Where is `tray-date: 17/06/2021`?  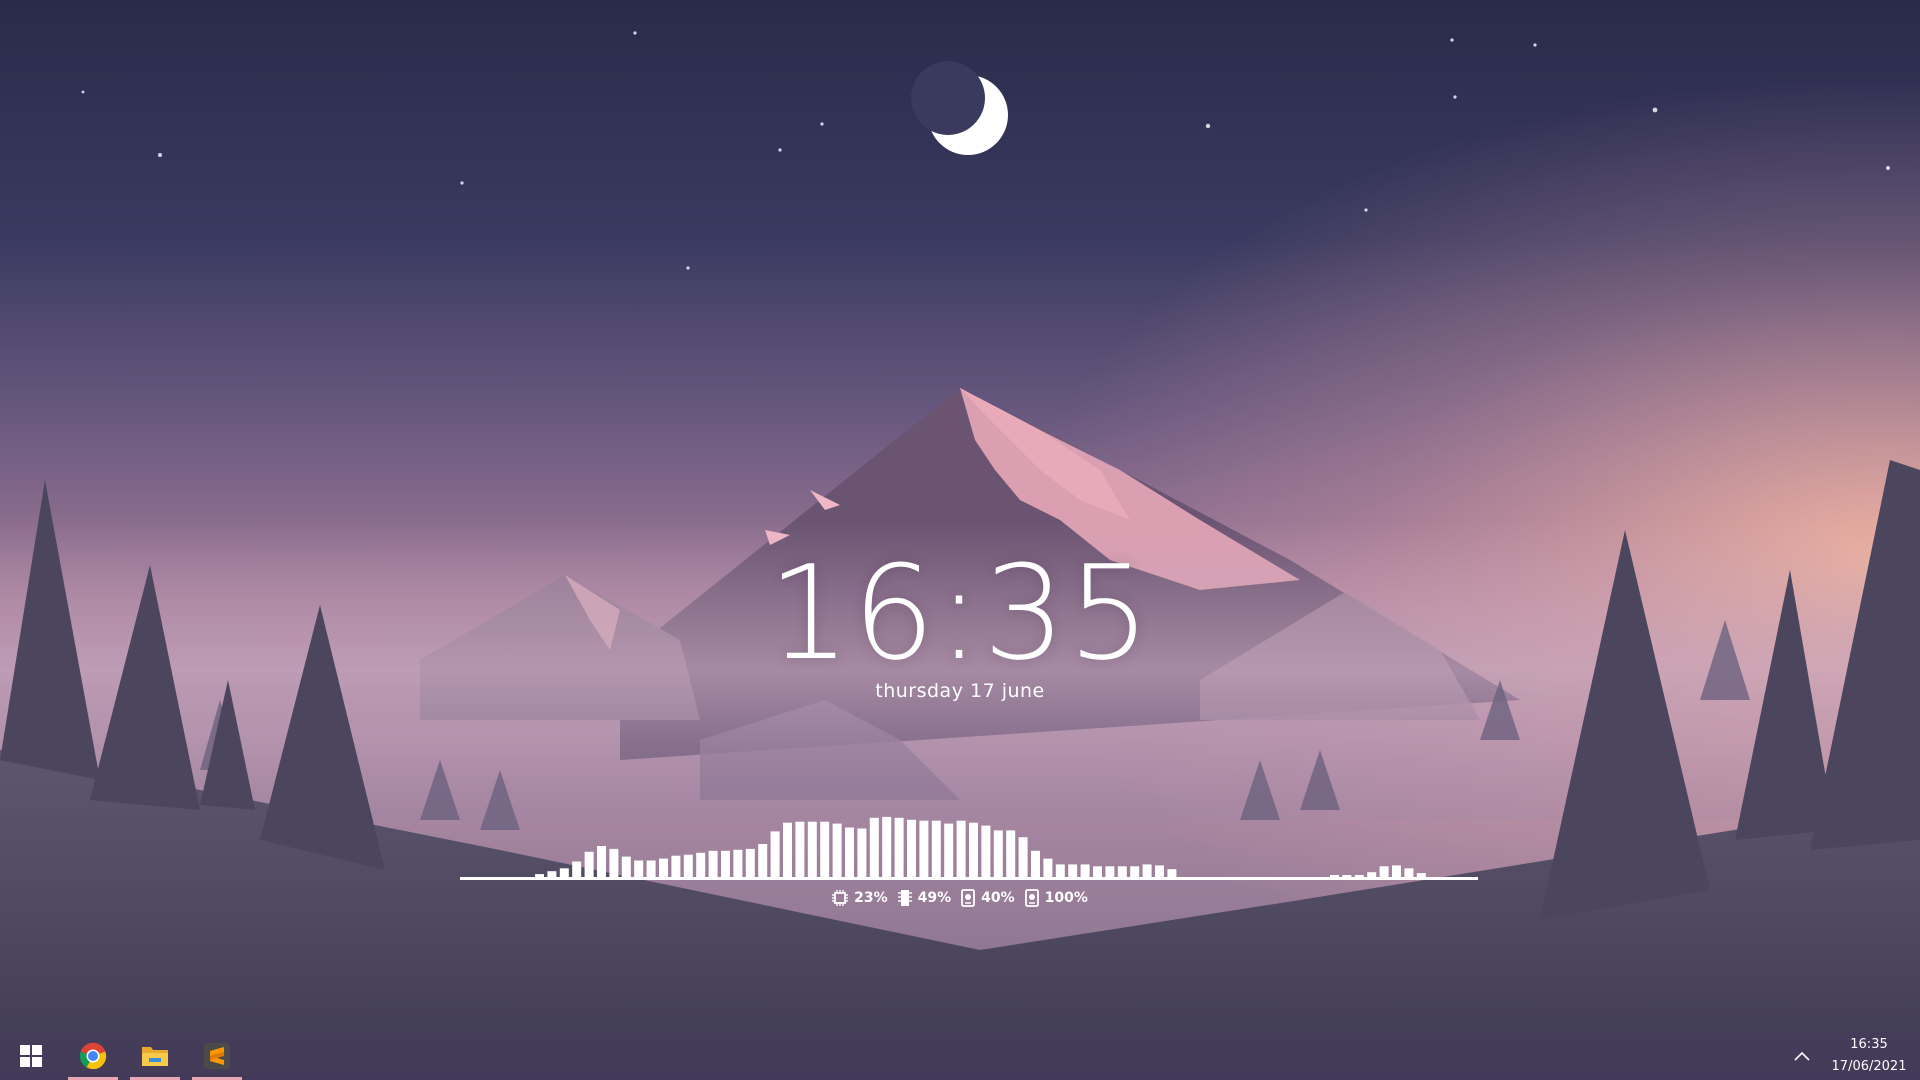 tray-date: 17/06/2021 is located at coordinates (1869, 1066).